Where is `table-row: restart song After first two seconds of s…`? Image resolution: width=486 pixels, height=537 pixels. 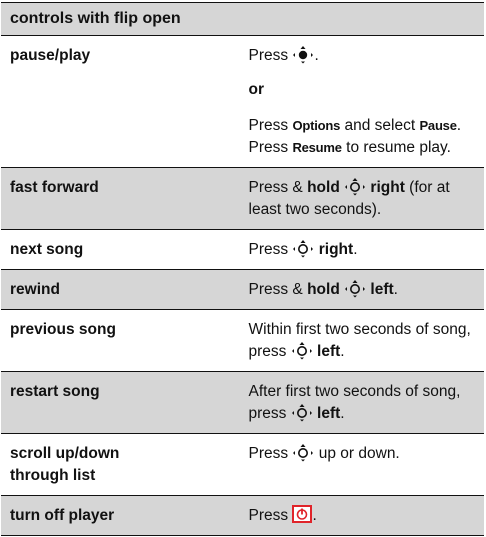 table-row: restart song After first two seconds of s… is located at coordinates (242, 402).